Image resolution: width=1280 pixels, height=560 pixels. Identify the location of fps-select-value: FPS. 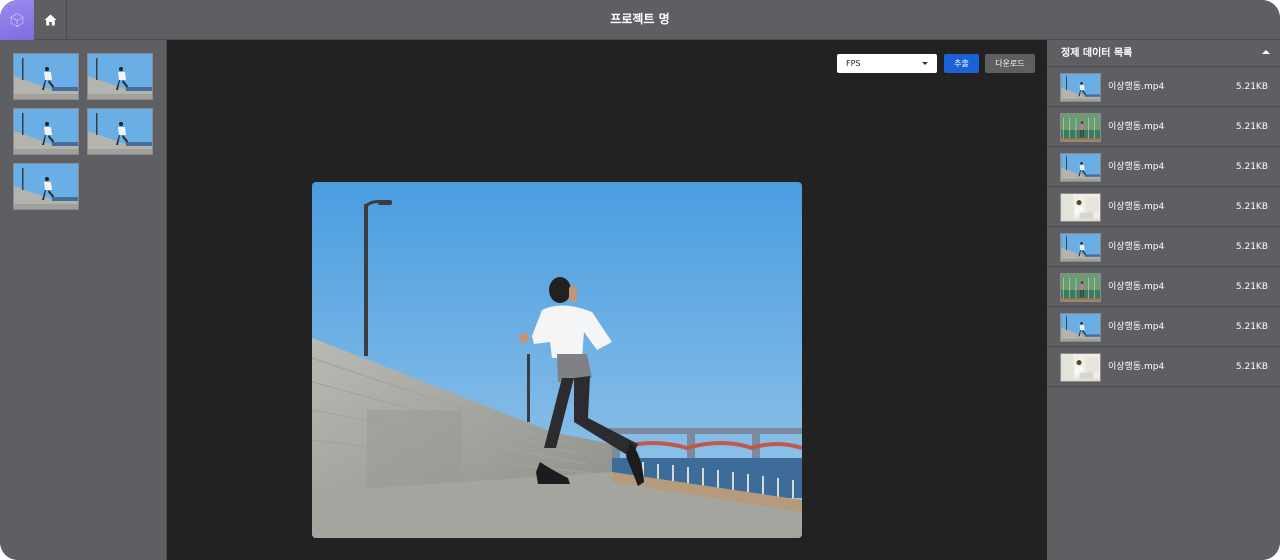
(853, 63).